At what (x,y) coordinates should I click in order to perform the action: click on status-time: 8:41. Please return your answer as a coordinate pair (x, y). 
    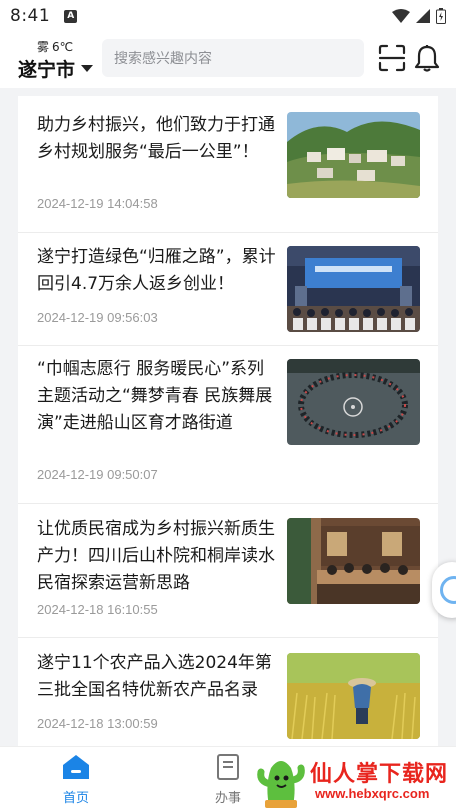
    Looking at the image, I should click on (30, 16).